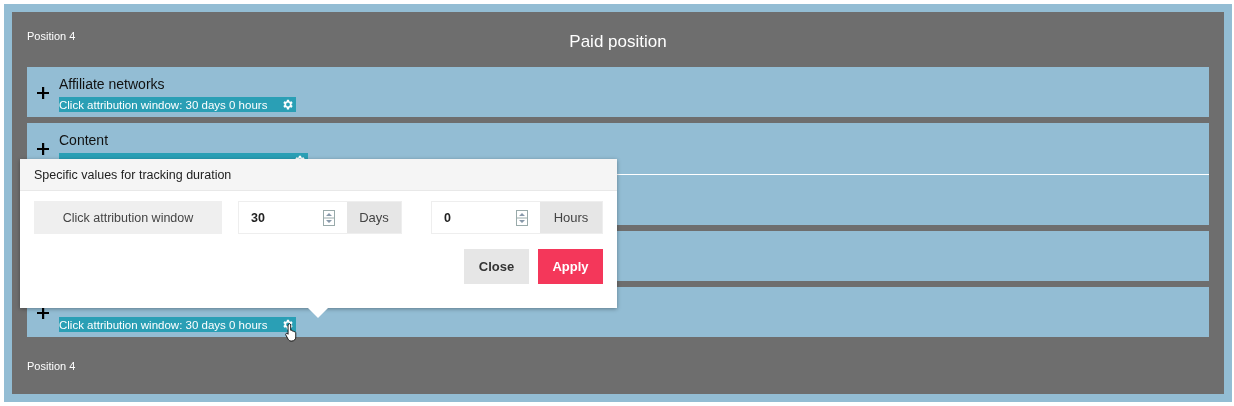 This screenshot has width=1234, height=406. What do you see at coordinates (112, 84) in the screenshot?
I see `channel-name: Affiliate networks` at bounding box center [112, 84].